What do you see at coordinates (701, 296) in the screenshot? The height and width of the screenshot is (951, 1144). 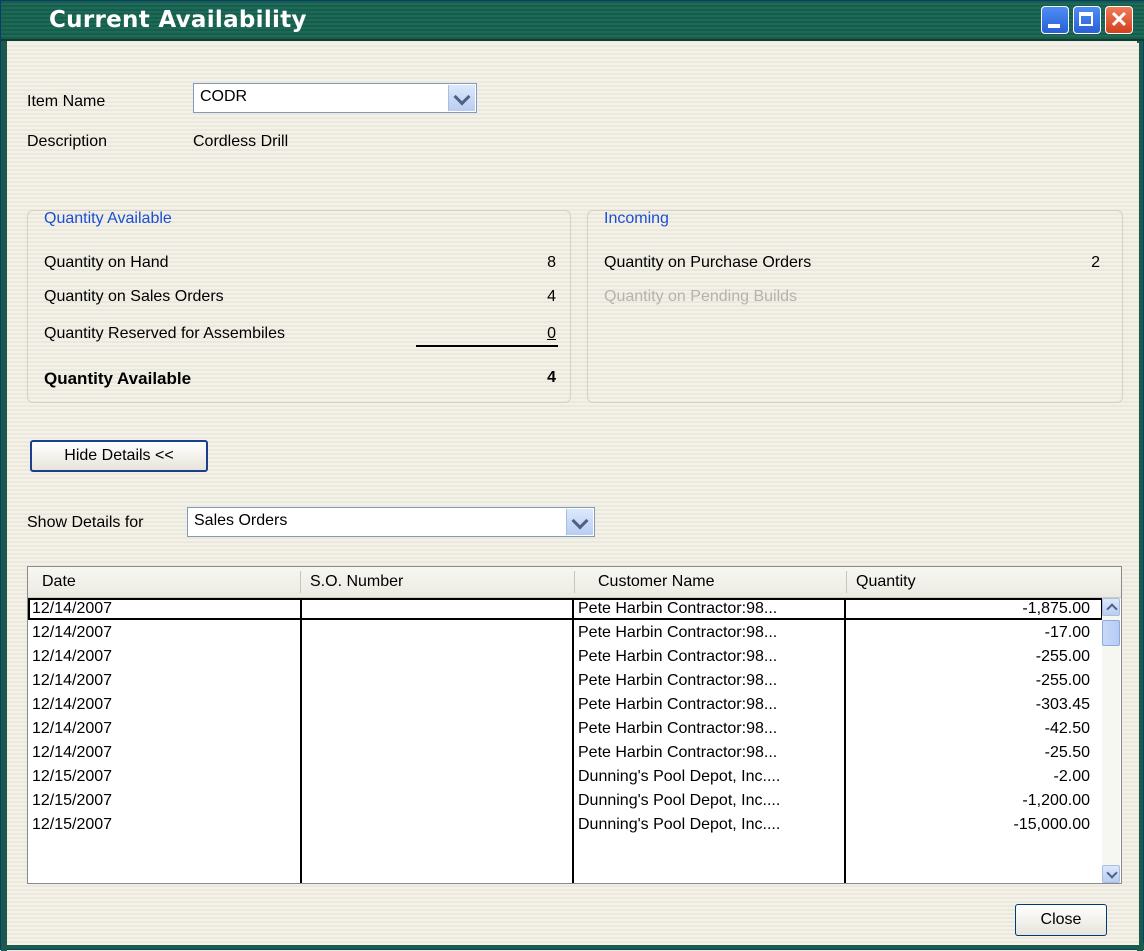 I see `pending-builds-label: Quantity on Pending Builds` at bounding box center [701, 296].